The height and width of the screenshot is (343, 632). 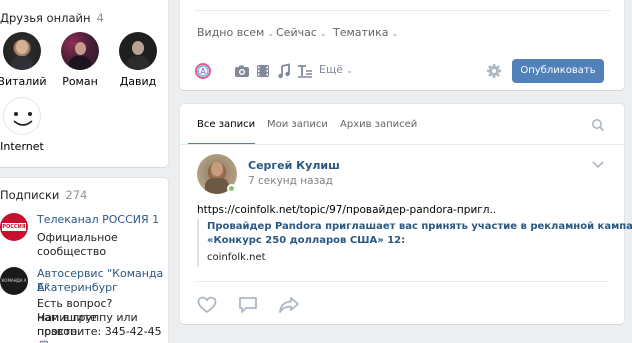 What do you see at coordinates (263, 71) in the screenshot?
I see `video-icon` at bounding box center [263, 71].